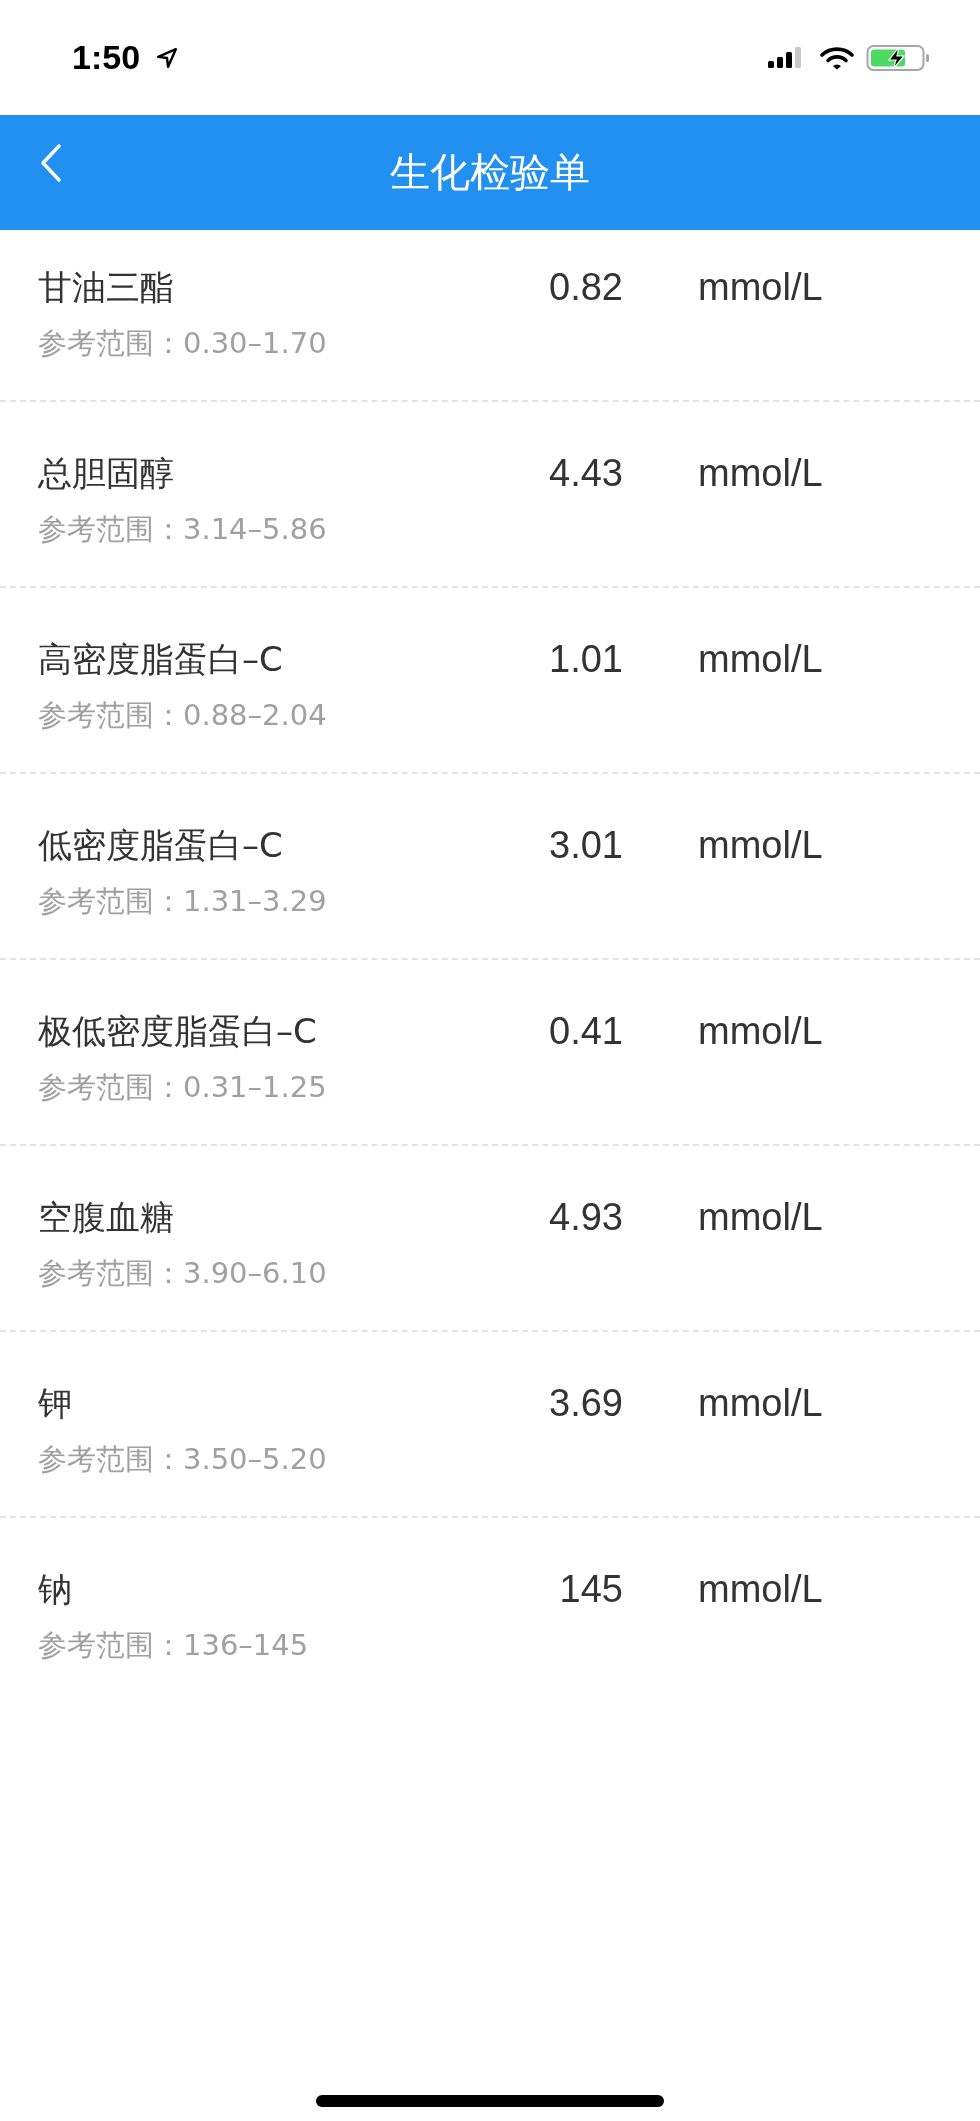 The image size is (980, 2121). What do you see at coordinates (51, 163) in the screenshot?
I see `back-chevron-icon` at bounding box center [51, 163].